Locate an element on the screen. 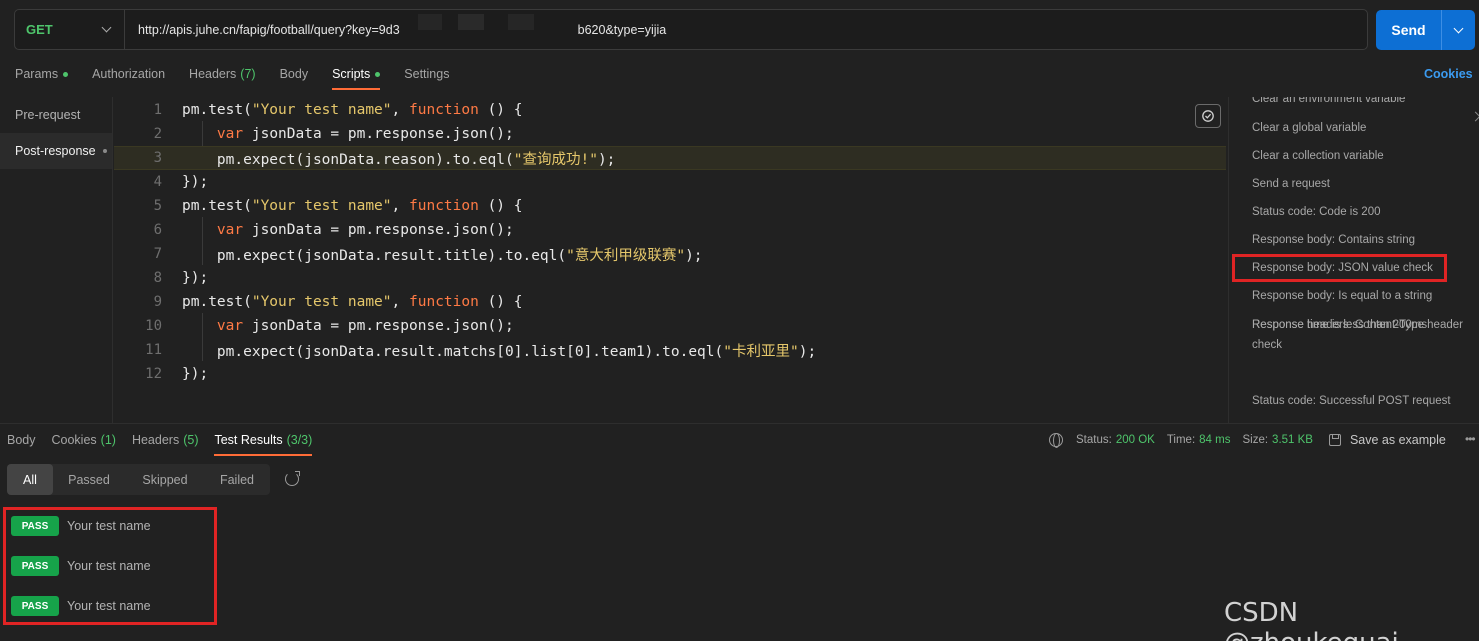 This screenshot has height=641, width=1479. snippet-item: Status code: Code is 200 is located at coordinates (1362, 212).